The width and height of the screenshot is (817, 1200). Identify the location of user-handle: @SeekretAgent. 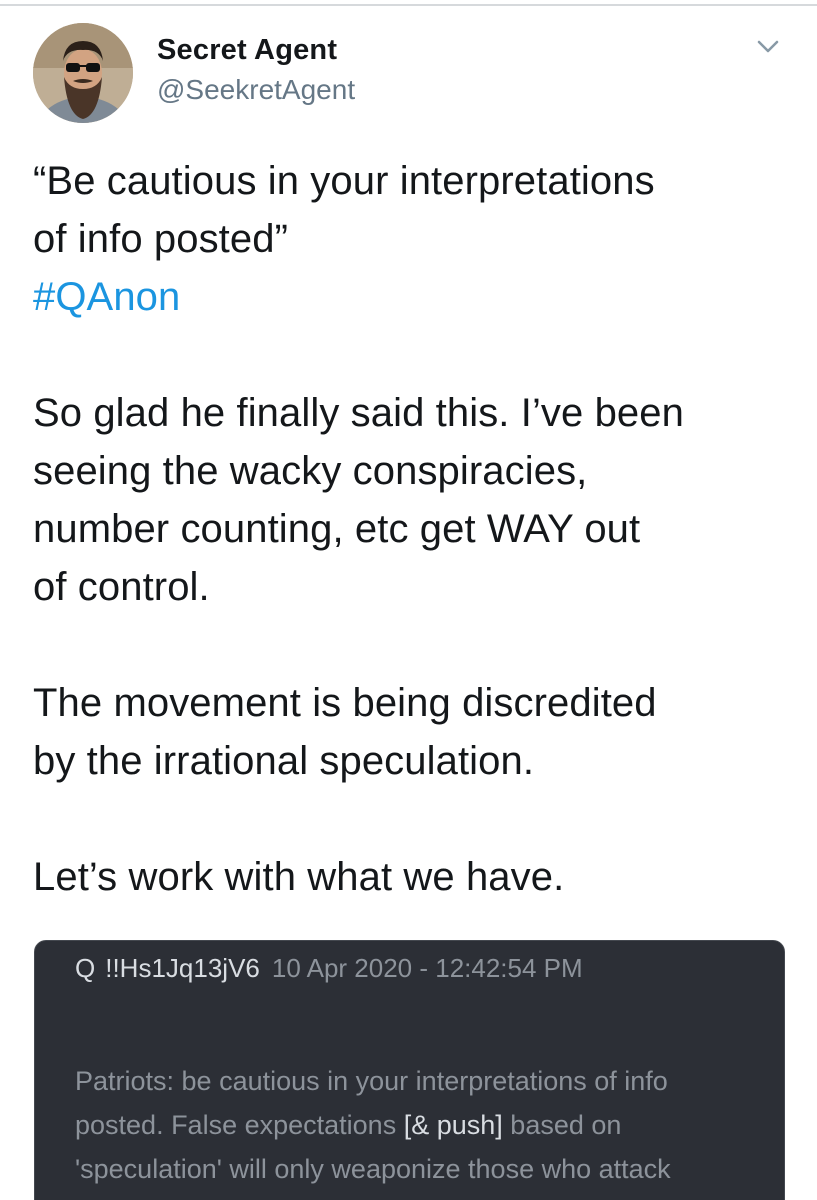
(256, 90).